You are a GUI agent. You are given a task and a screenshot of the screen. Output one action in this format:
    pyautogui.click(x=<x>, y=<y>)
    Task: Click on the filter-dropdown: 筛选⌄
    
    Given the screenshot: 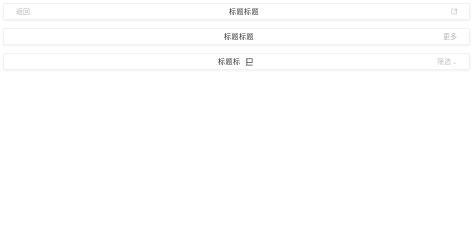 What is the action you would take?
    pyautogui.click(x=447, y=62)
    